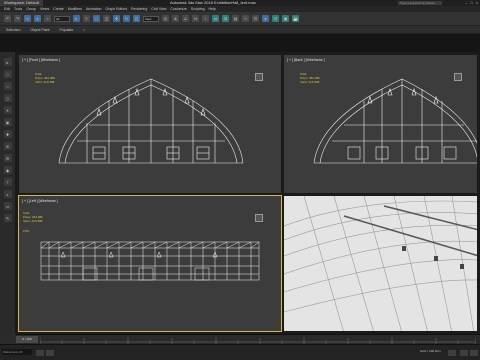 The height and width of the screenshot is (360, 480). I want to click on ribbon-panel, so click(240, 43).